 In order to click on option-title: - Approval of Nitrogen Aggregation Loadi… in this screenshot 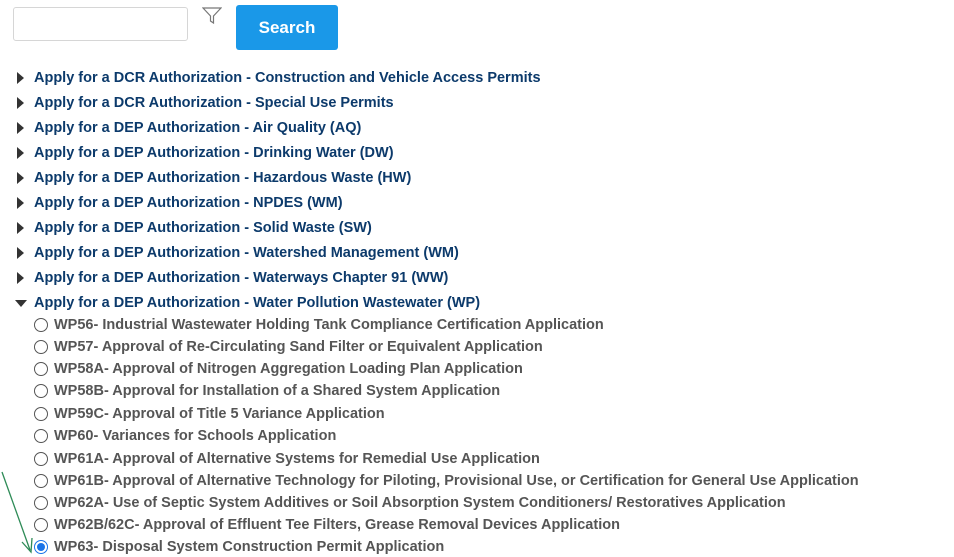, I will do `click(313, 369)`.